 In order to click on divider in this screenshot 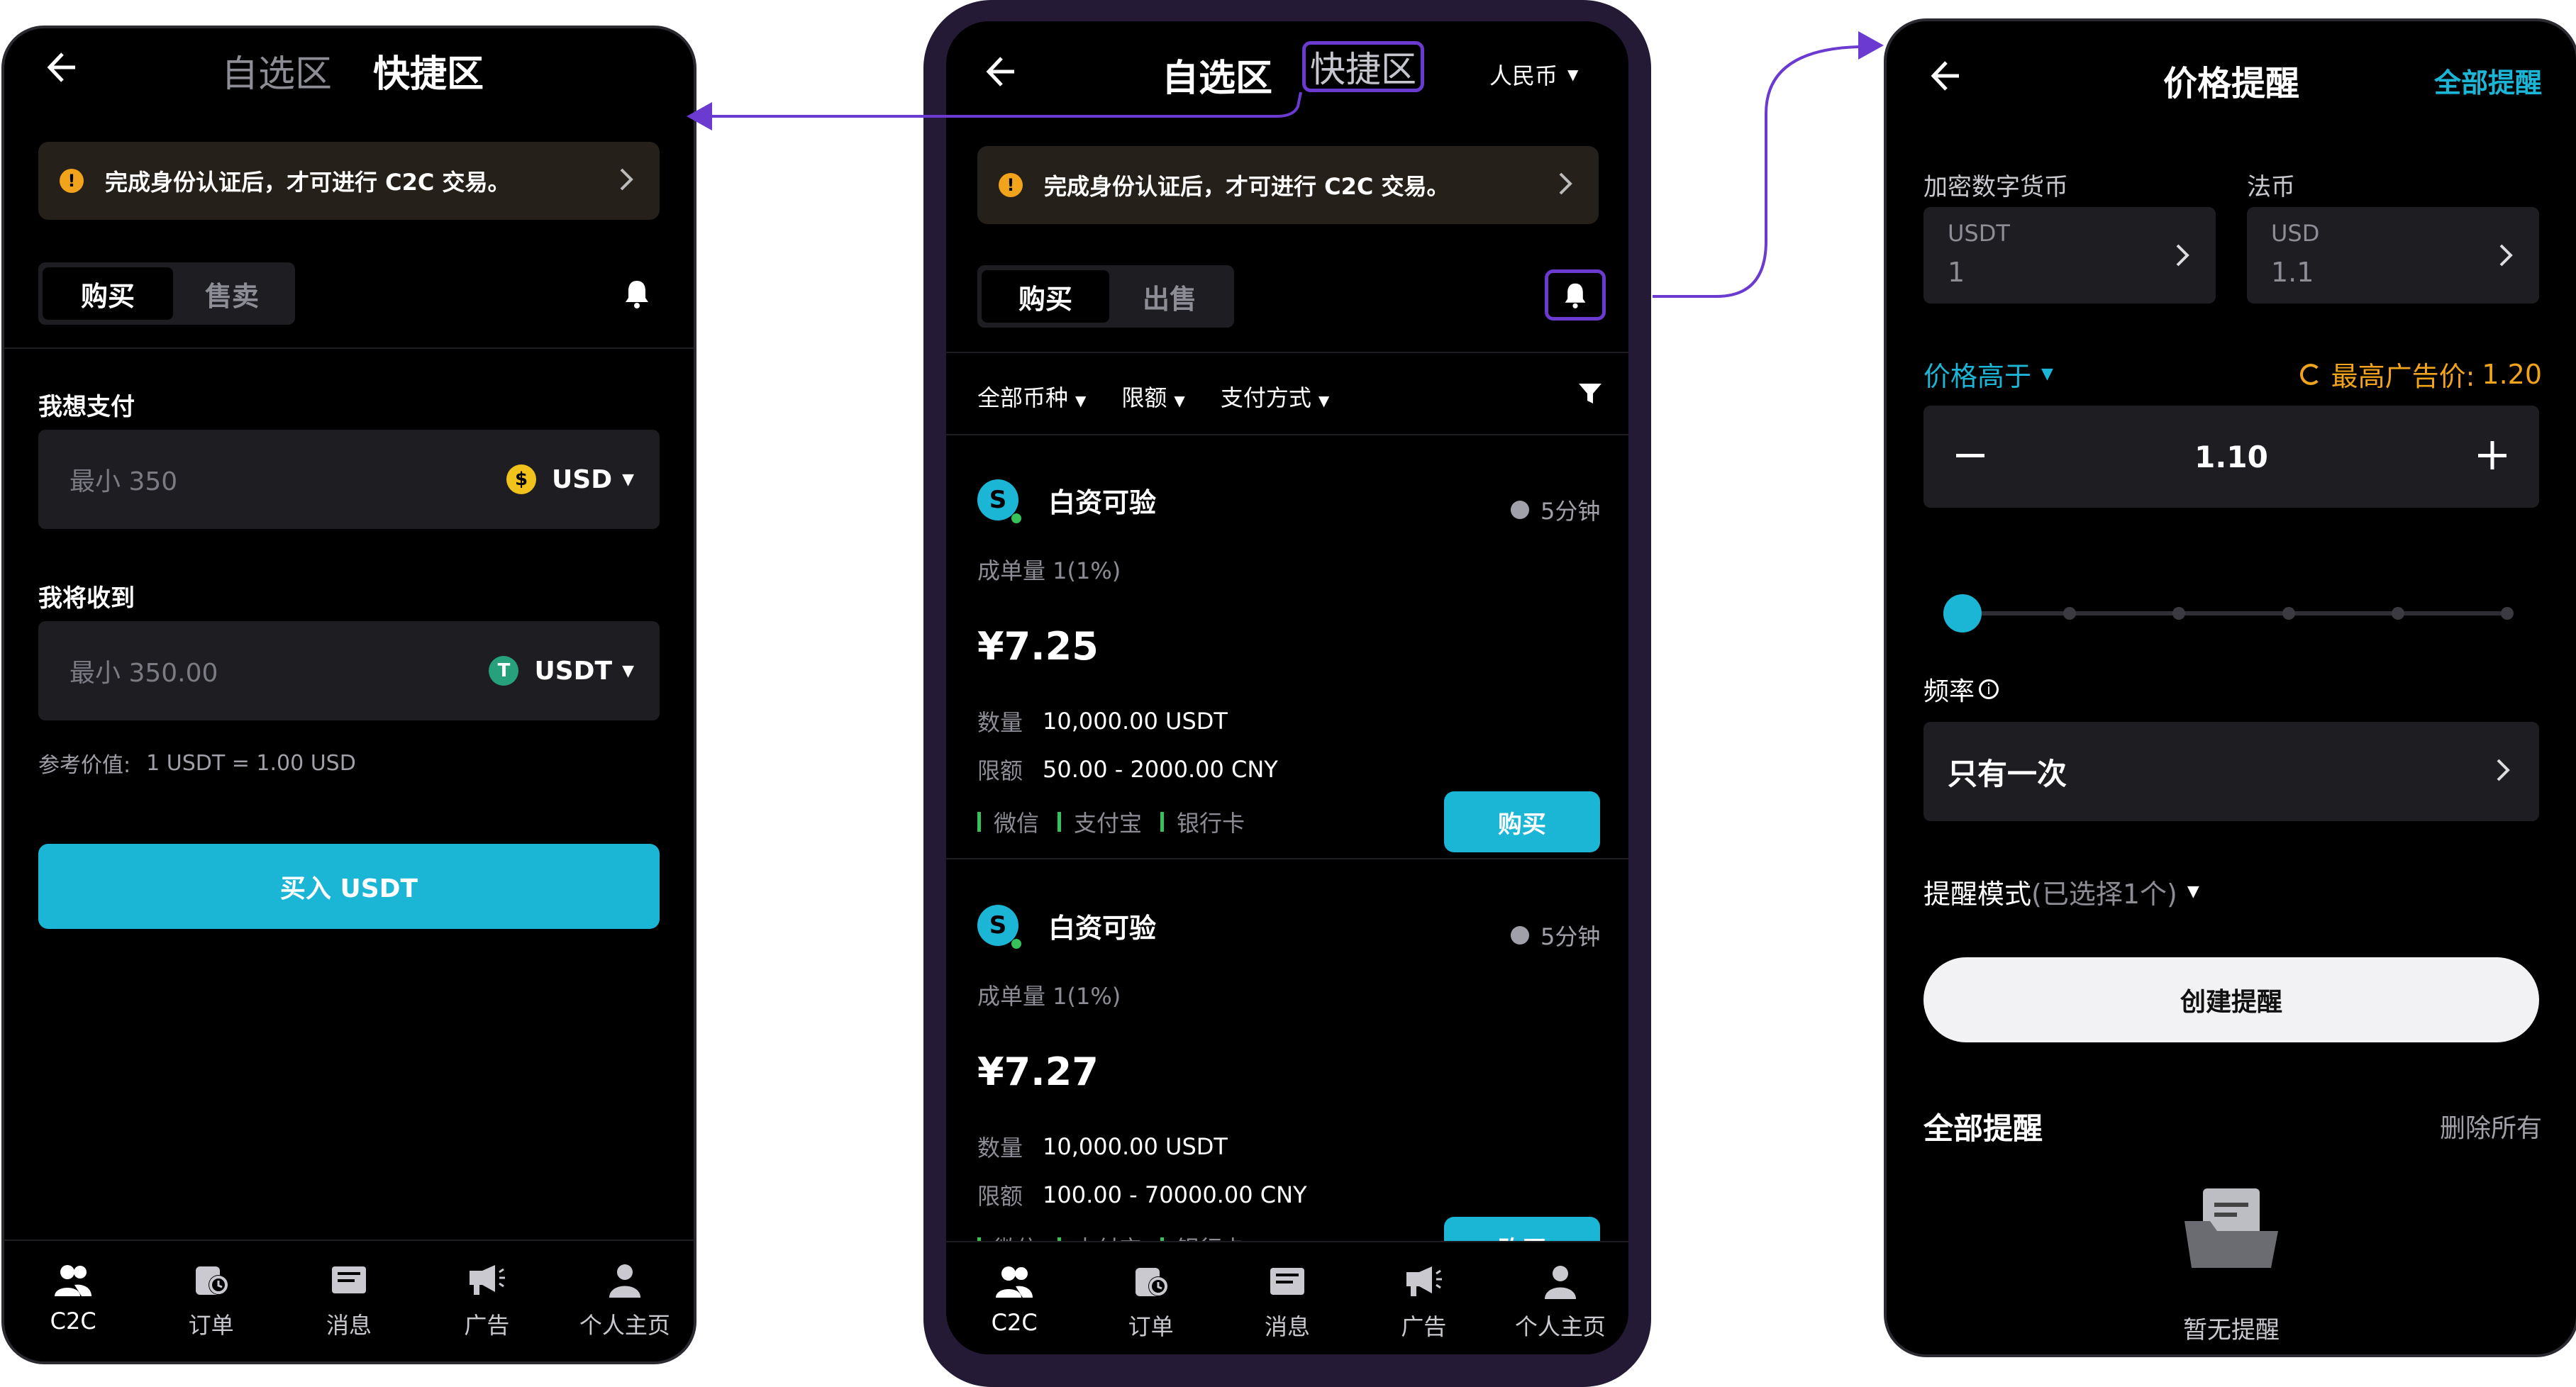, I will do `click(1287, 352)`.